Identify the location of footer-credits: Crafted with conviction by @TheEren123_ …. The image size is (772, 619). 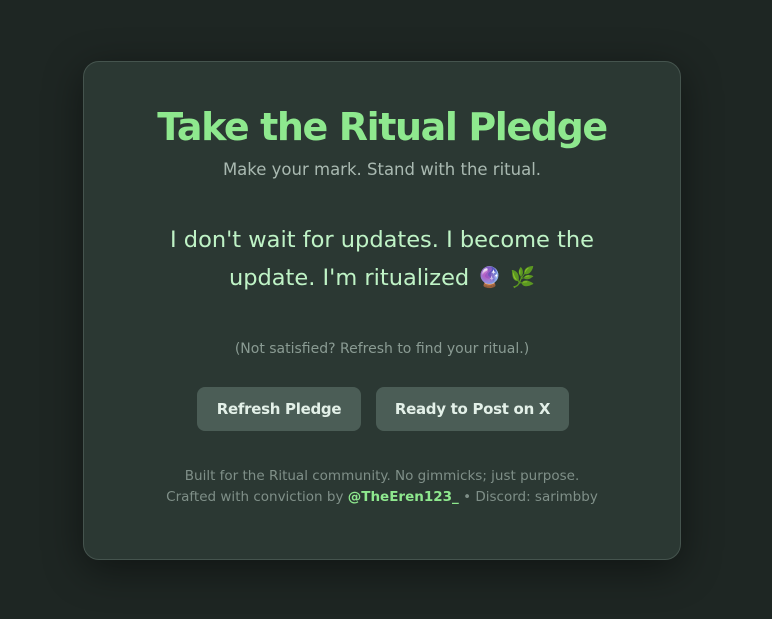
(382, 497).